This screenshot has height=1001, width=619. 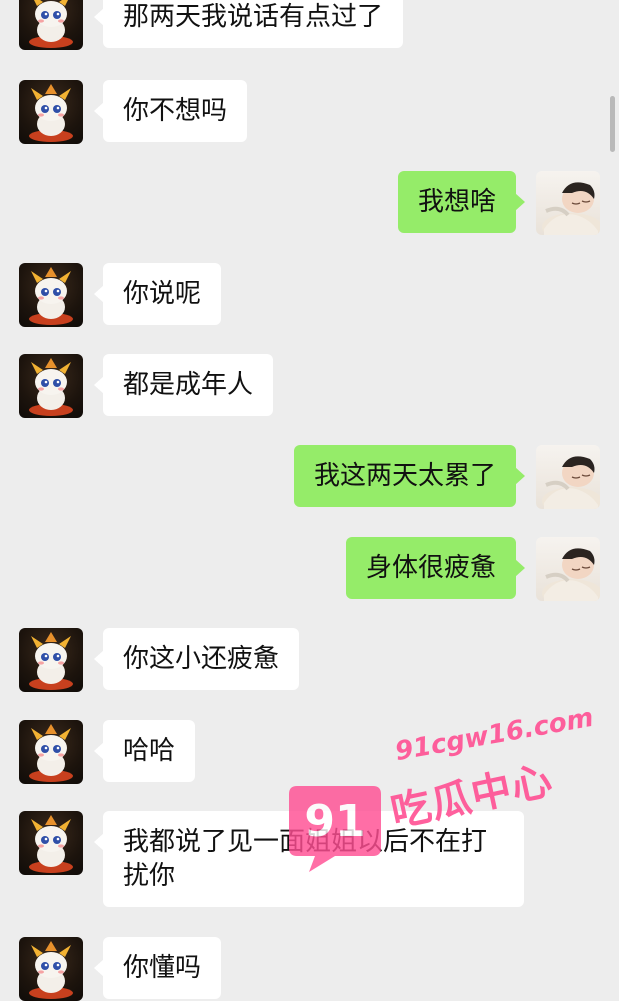 I want to click on message-bubble: 那两天我说话有点过了, so click(x=248, y=24).